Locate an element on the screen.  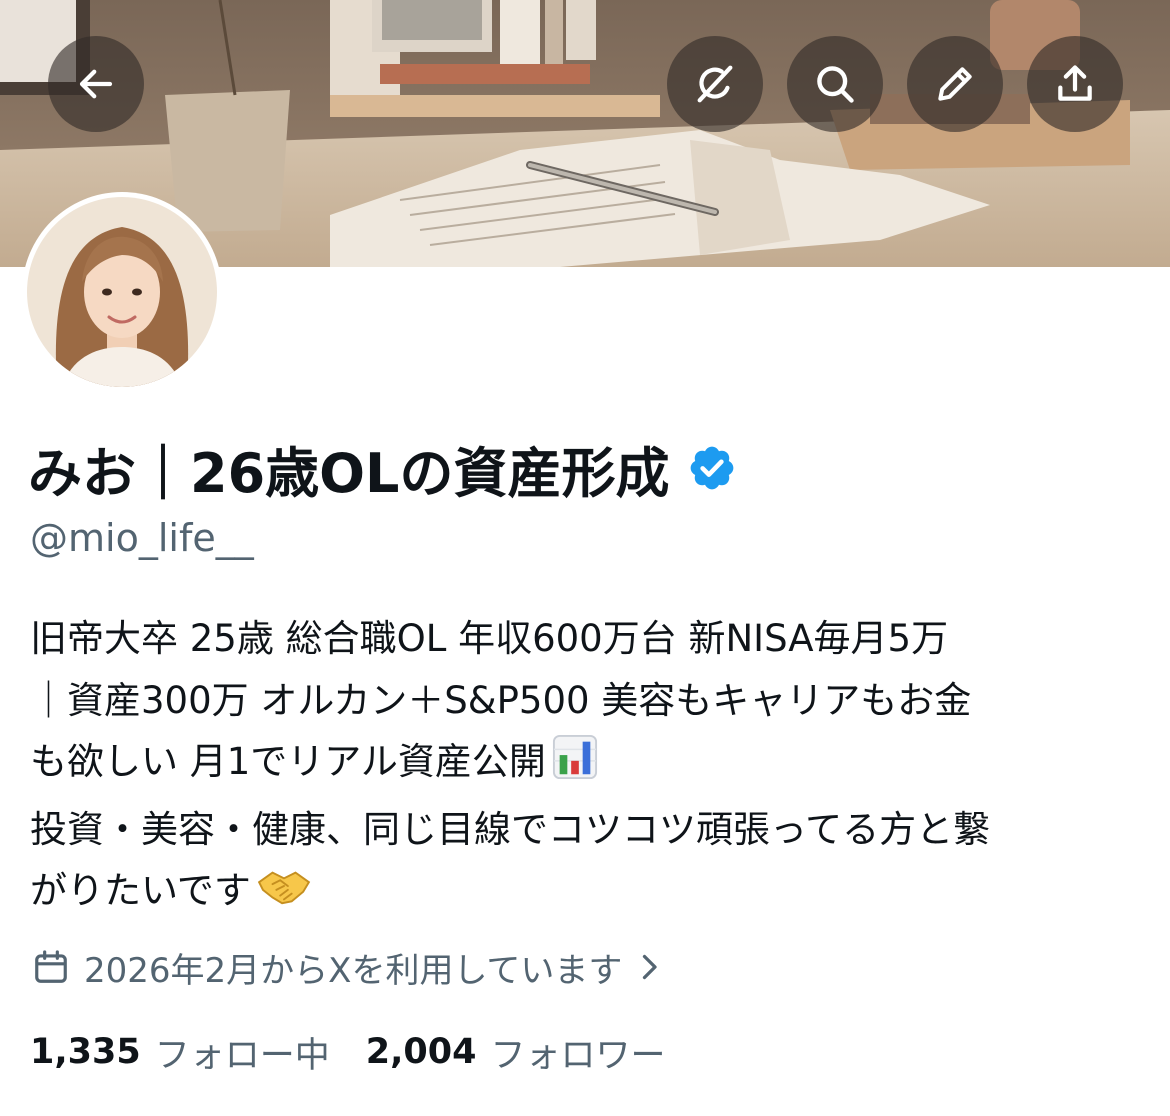
bio-line: 投資・美容・健康、同じ目線でコツコツ頑張ってる方と繋 is located at coordinates (510, 829).